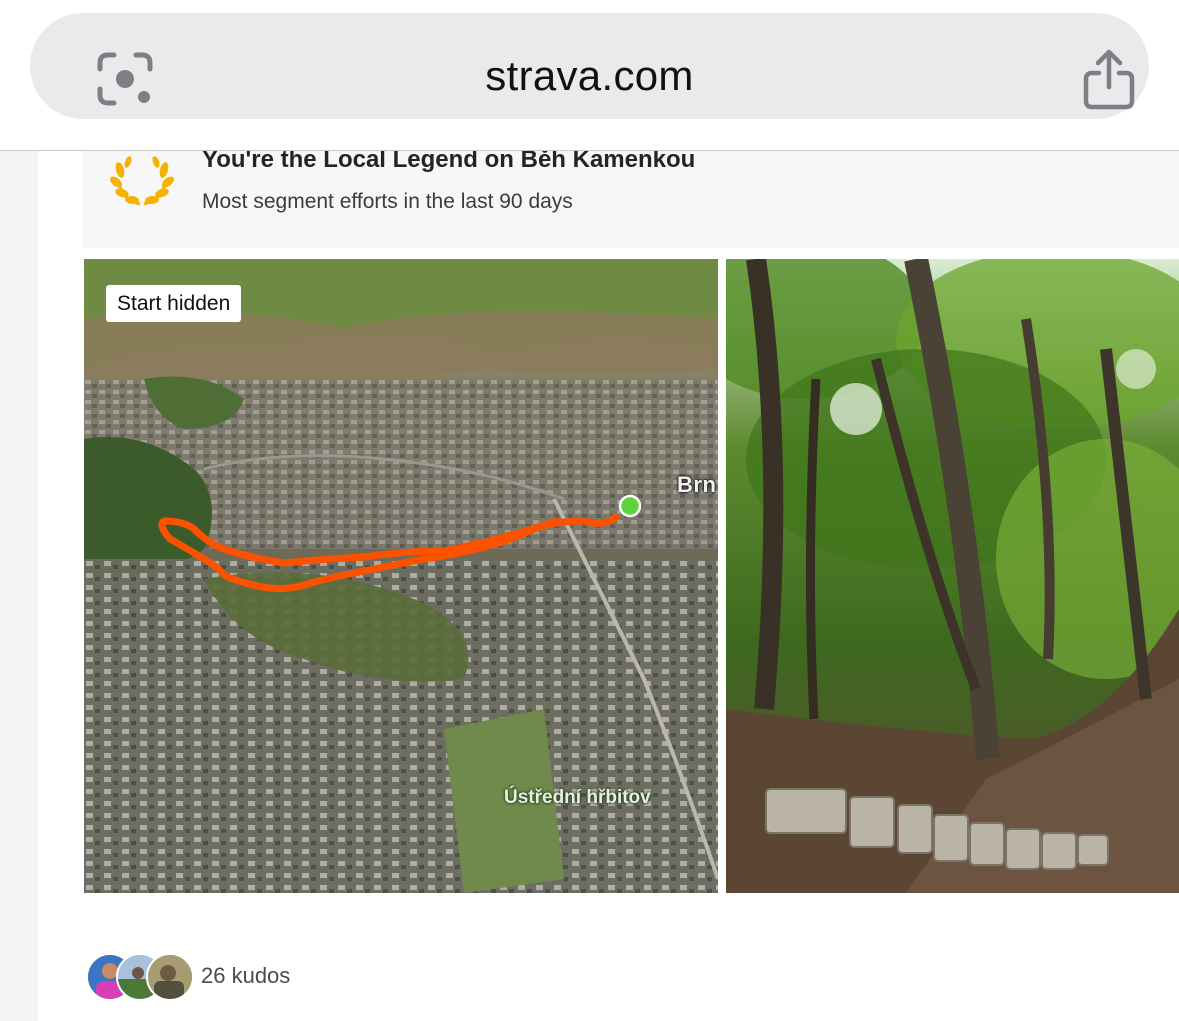 This screenshot has height=1021, width=1179. What do you see at coordinates (387, 201) in the screenshot?
I see `local-legend-subtitle: Most segment efforts in the last 90 days` at bounding box center [387, 201].